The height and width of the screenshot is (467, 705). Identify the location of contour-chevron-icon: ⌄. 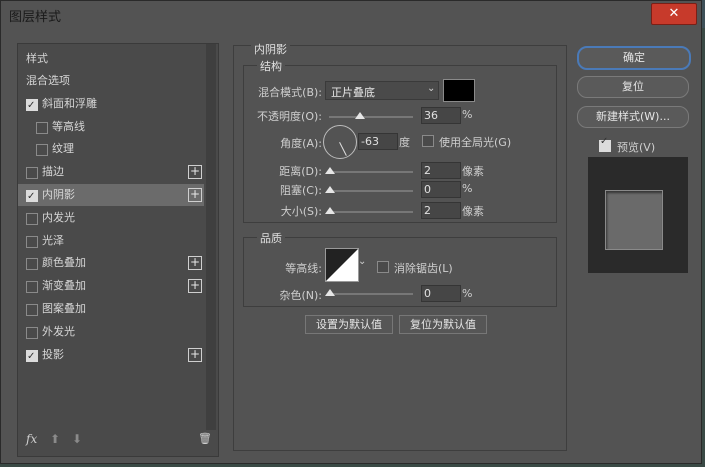
(362, 261).